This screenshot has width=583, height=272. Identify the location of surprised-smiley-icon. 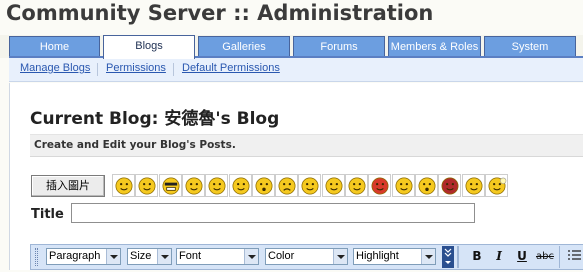
(264, 186).